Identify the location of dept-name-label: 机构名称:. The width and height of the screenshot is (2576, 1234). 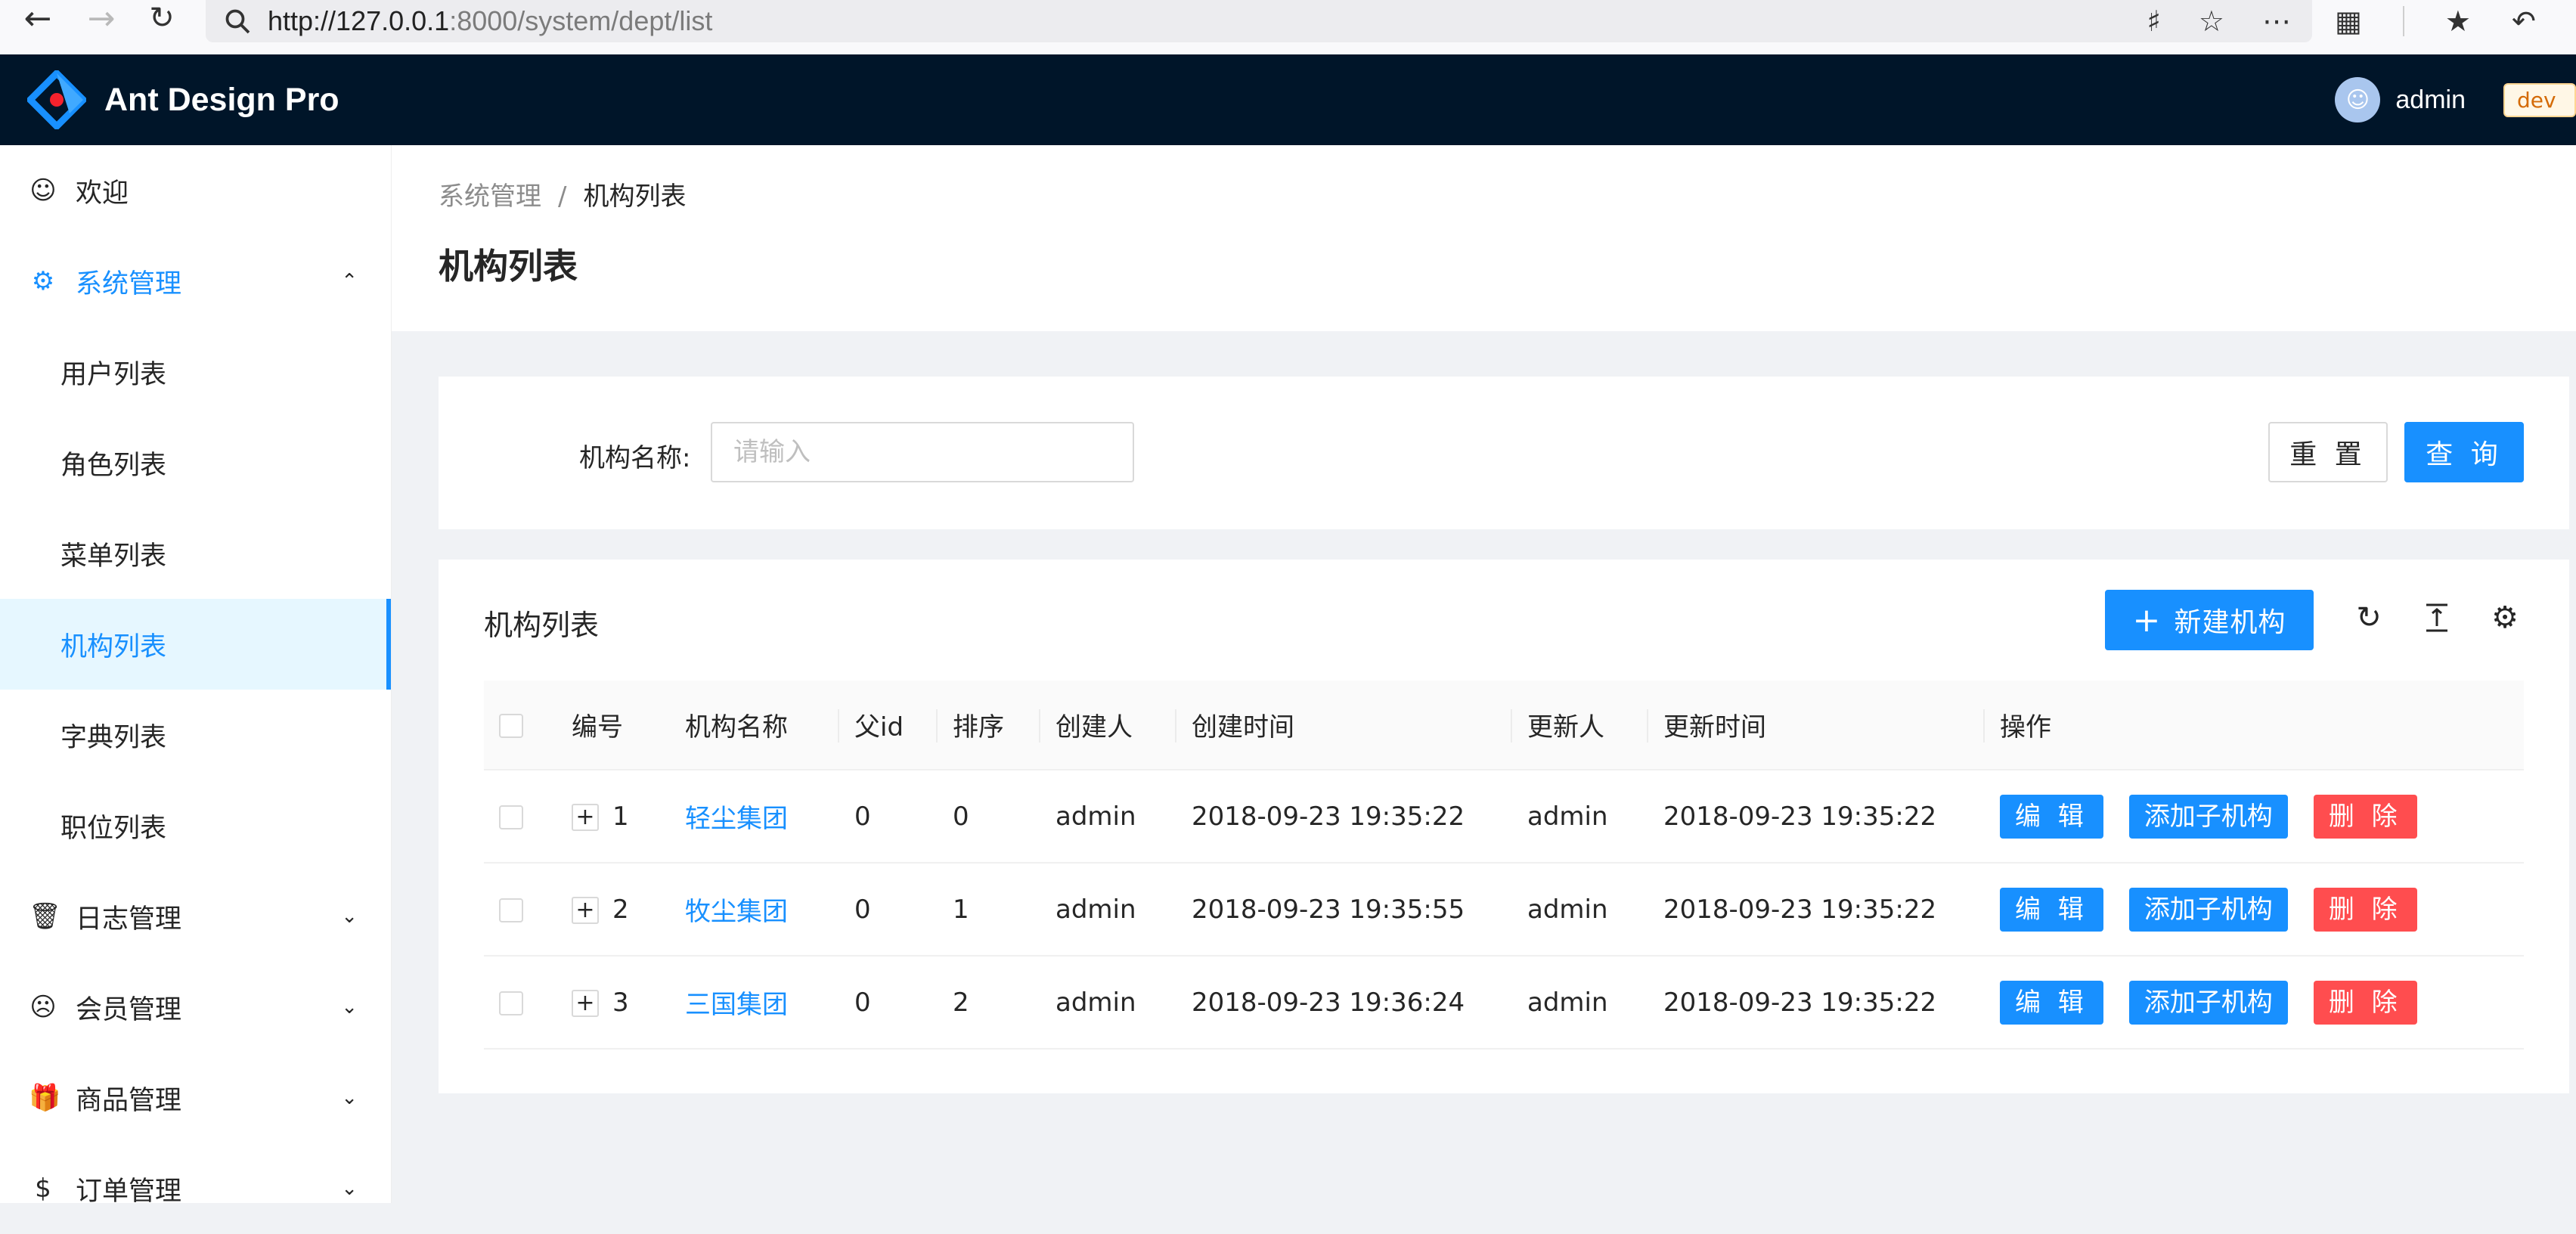
(635, 458).